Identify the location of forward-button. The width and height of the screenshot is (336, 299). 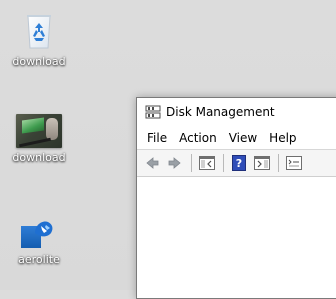
(175, 163).